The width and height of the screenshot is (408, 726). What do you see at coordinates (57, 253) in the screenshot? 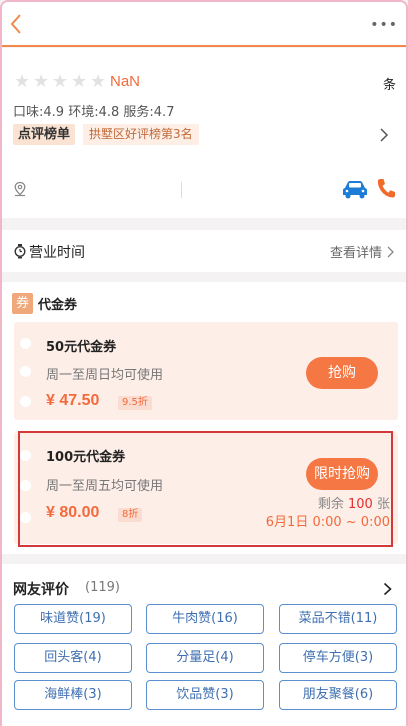
I see `business-hours-label: 营业时间` at bounding box center [57, 253].